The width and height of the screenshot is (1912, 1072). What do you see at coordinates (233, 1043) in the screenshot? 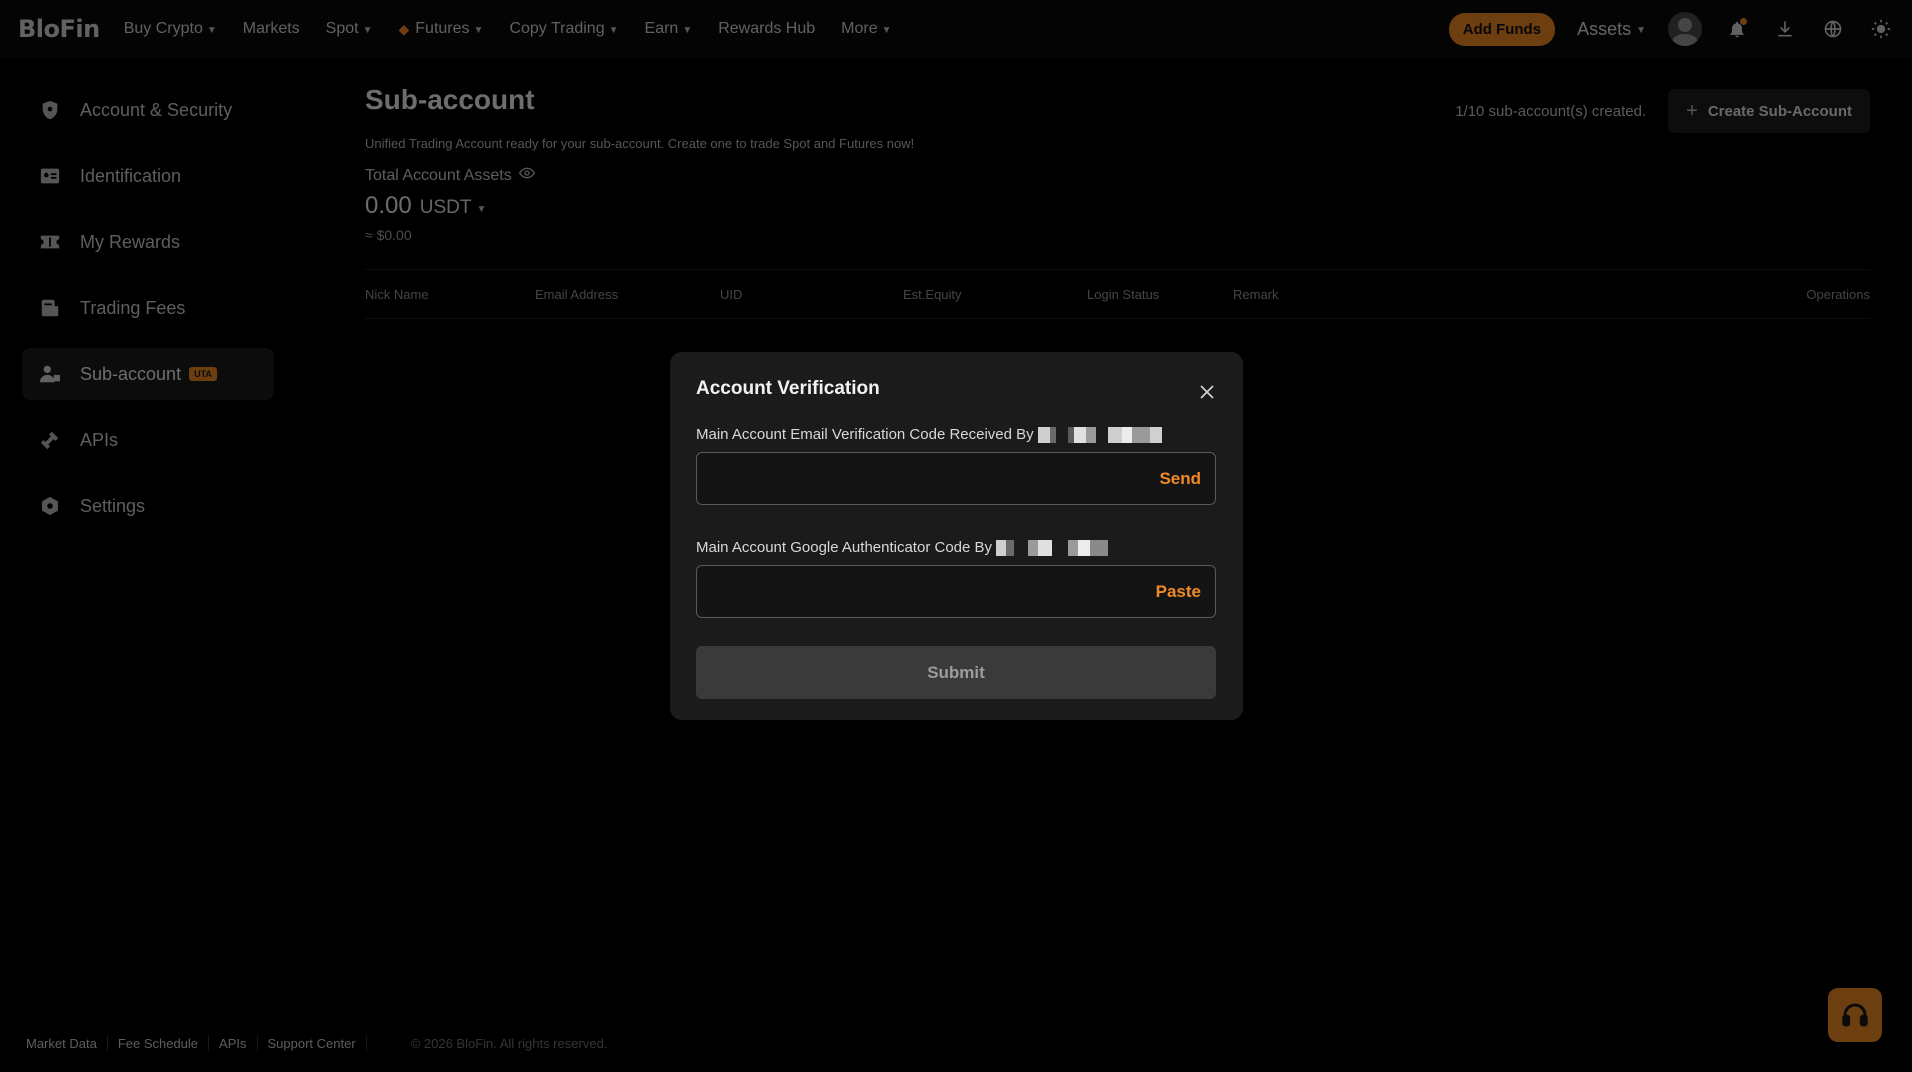
I see `footer-link-apis: APIs` at bounding box center [233, 1043].